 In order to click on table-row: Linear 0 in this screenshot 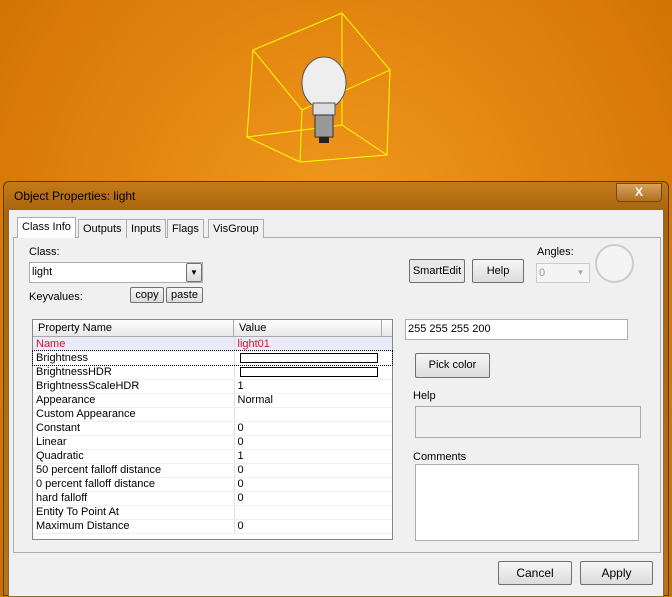, I will do `click(212, 442)`.